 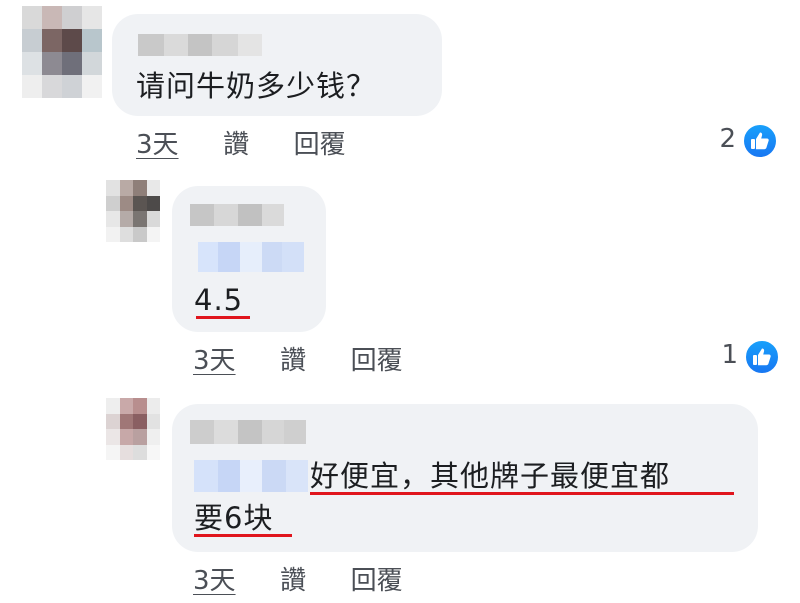 I want to click on comment-actions: 3天 讚 回覆, so click(x=241, y=142).